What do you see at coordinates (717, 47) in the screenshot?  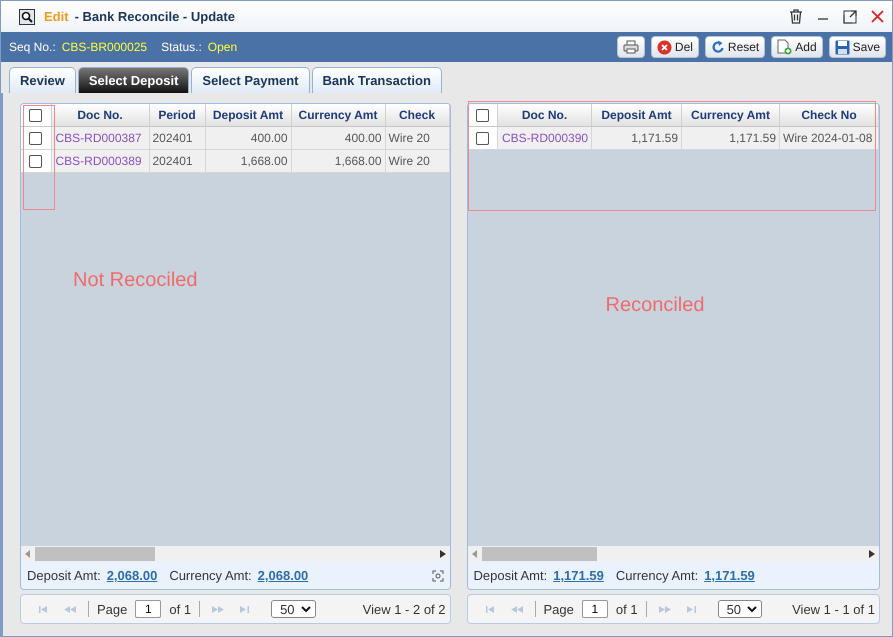 I see `refresh-icon` at bounding box center [717, 47].